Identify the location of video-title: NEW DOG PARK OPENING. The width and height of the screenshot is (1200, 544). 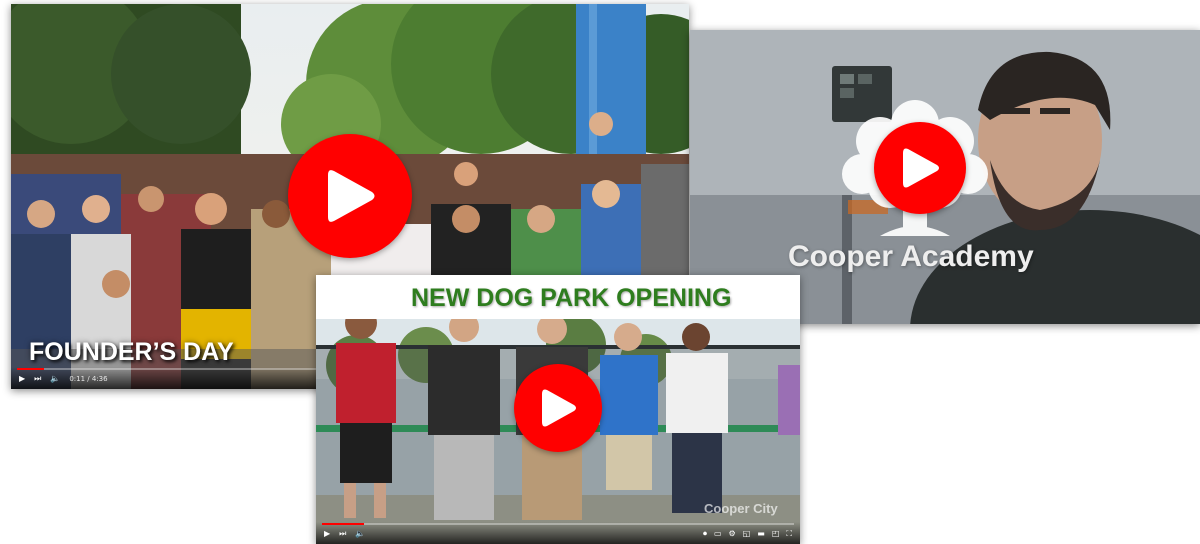
(571, 298).